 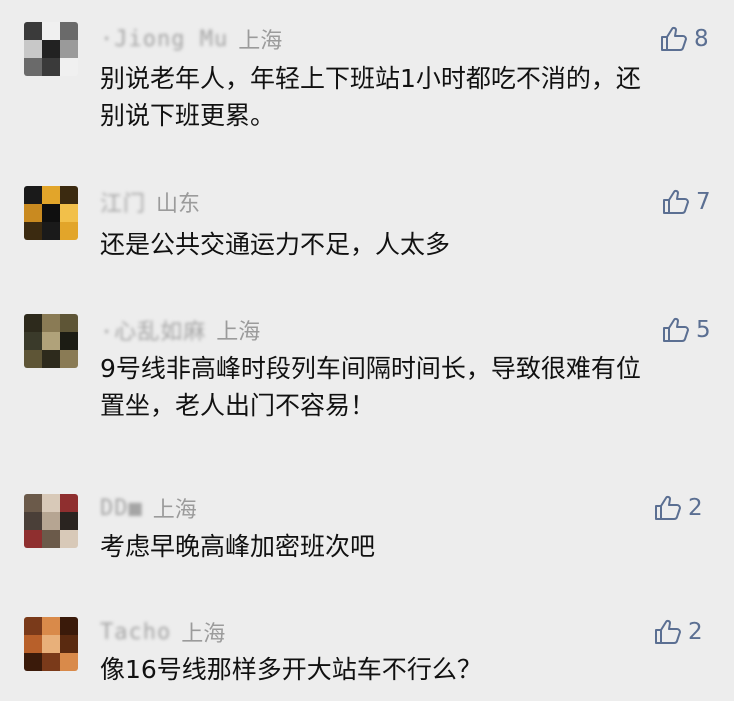 I want to click on like-button: 5, so click(x=686, y=330).